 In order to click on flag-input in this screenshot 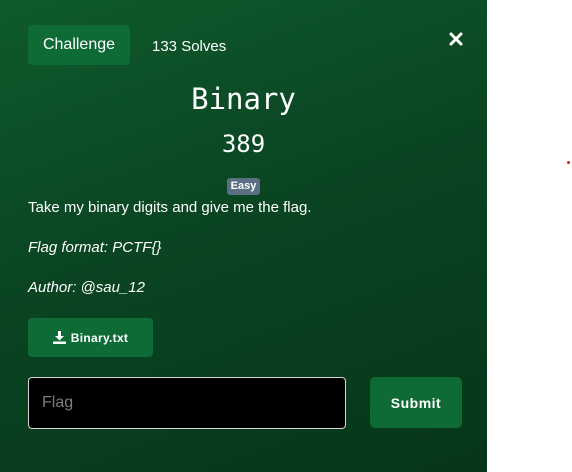, I will do `click(187, 403)`.